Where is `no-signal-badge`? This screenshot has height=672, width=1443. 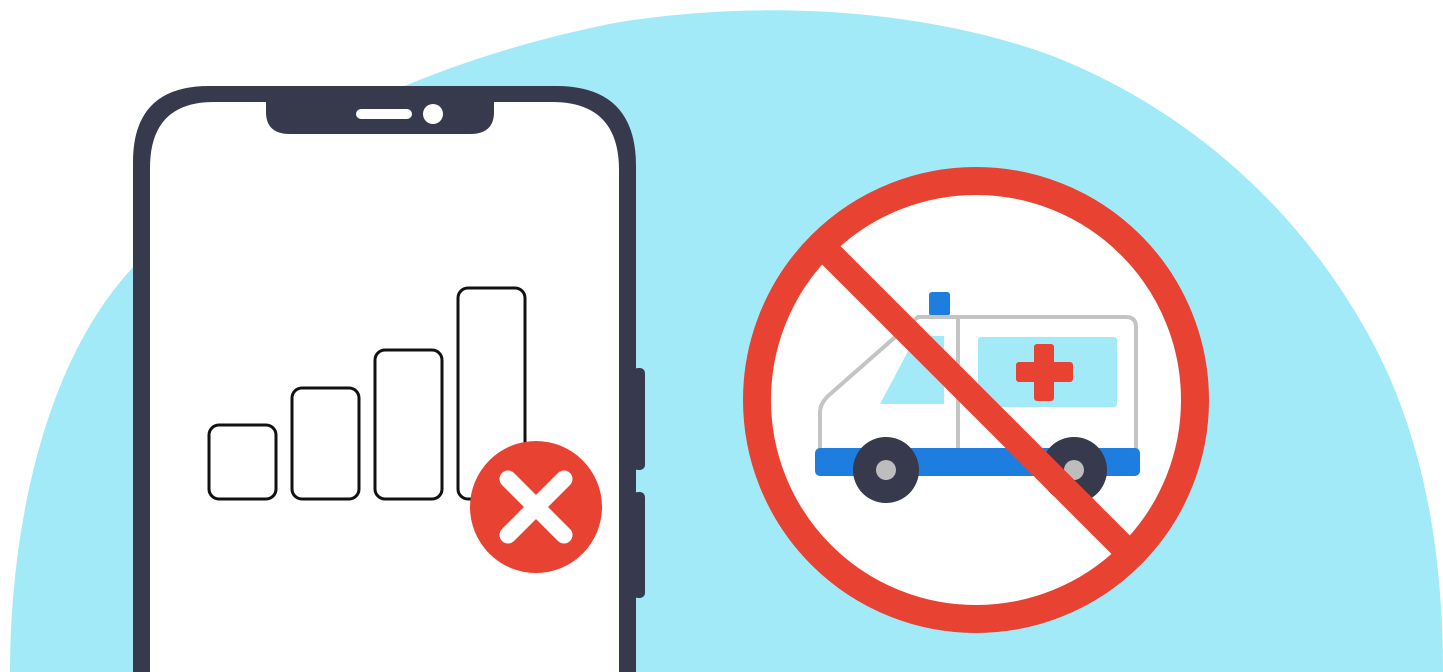
no-signal-badge is located at coordinates (536, 507).